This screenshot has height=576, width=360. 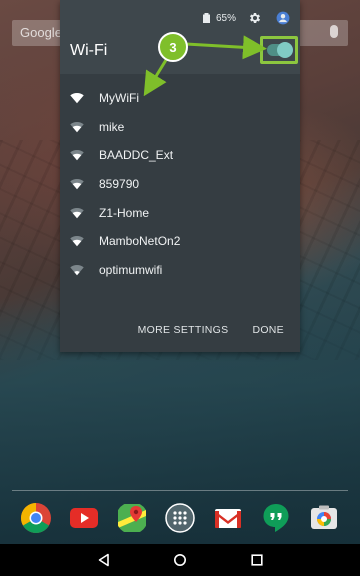 What do you see at coordinates (112, 126) in the screenshot?
I see `network-name: mike` at bounding box center [112, 126].